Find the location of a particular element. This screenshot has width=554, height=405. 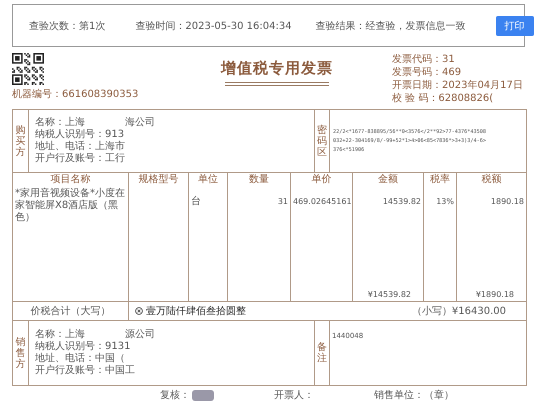

signature-label: 复核： is located at coordinates (175, 395).